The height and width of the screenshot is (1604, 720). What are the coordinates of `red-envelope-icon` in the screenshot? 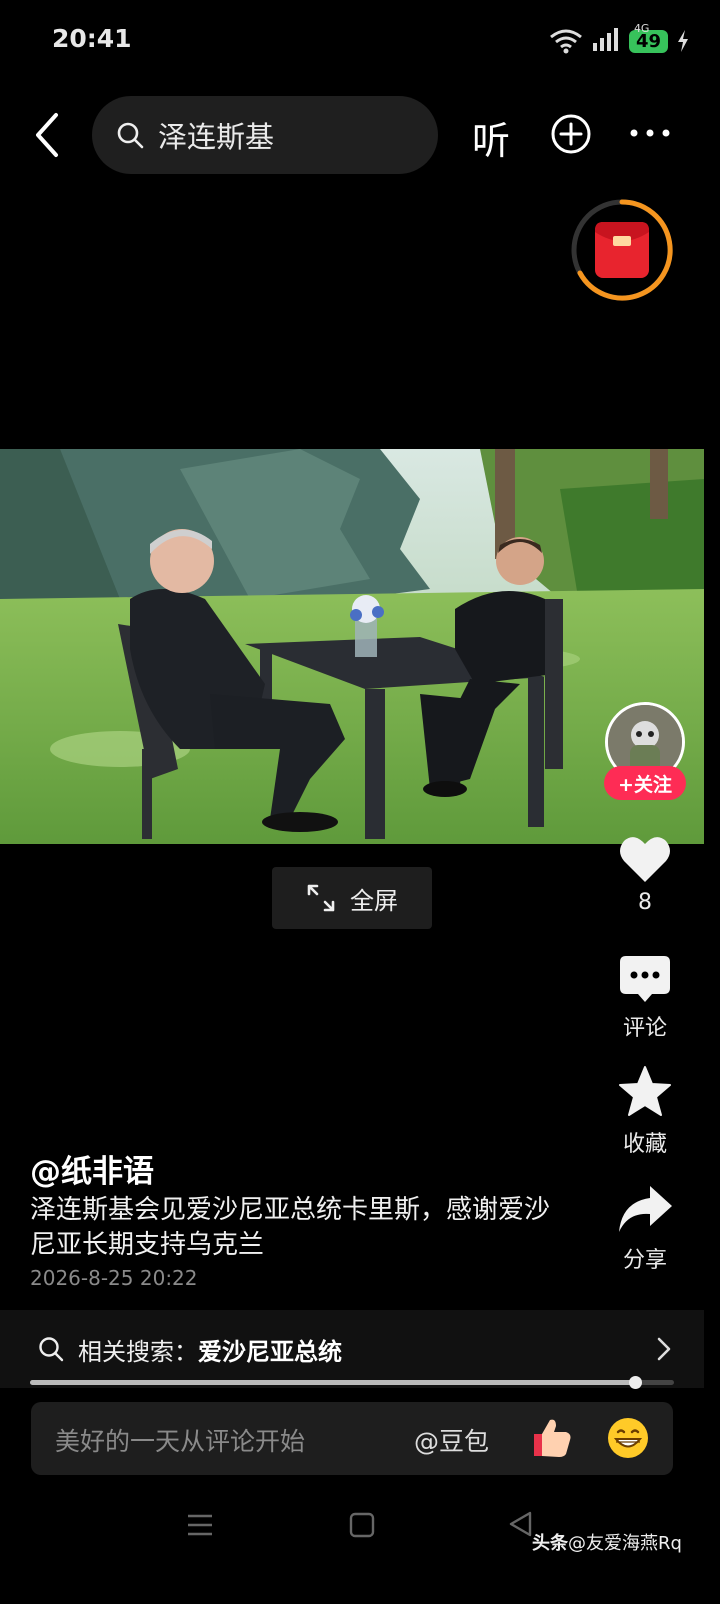 It's located at (622, 250).